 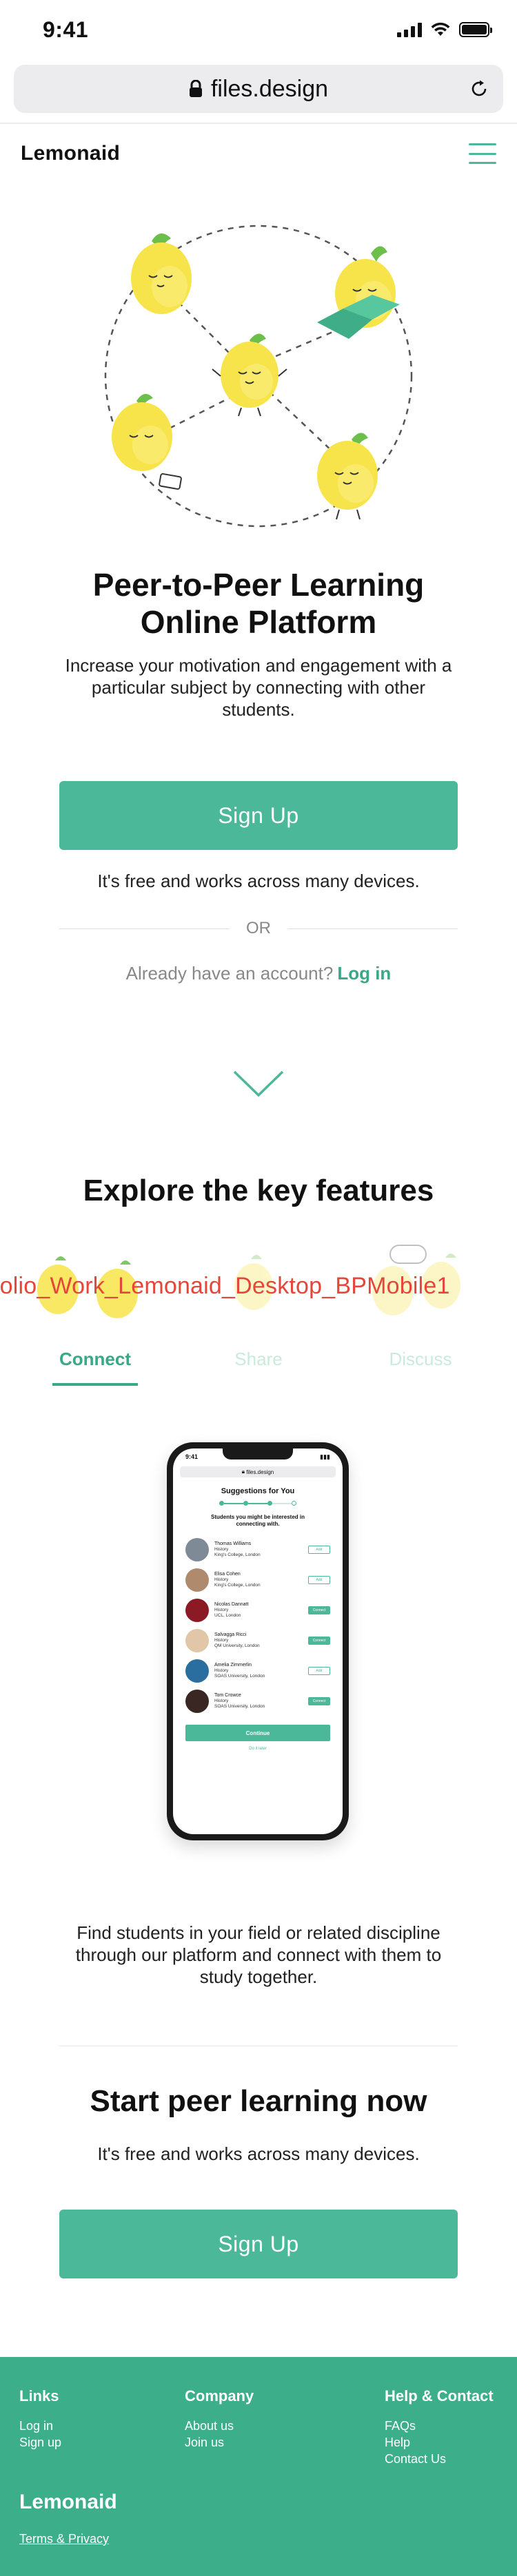 I want to click on student-name: Amelia Zimmerlin, so click(x=233, y=1665).